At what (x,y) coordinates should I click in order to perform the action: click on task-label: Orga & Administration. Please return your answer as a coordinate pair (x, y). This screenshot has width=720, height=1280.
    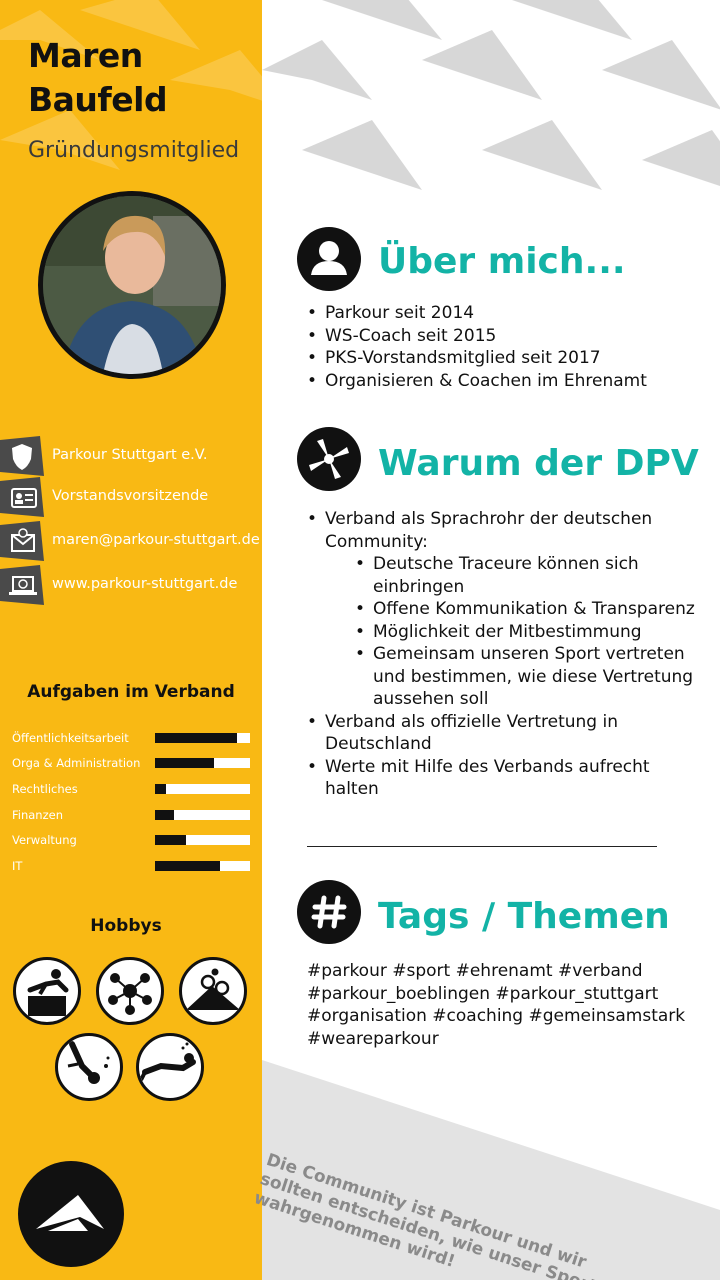
    Looking at the image, I should click on (76, 763).